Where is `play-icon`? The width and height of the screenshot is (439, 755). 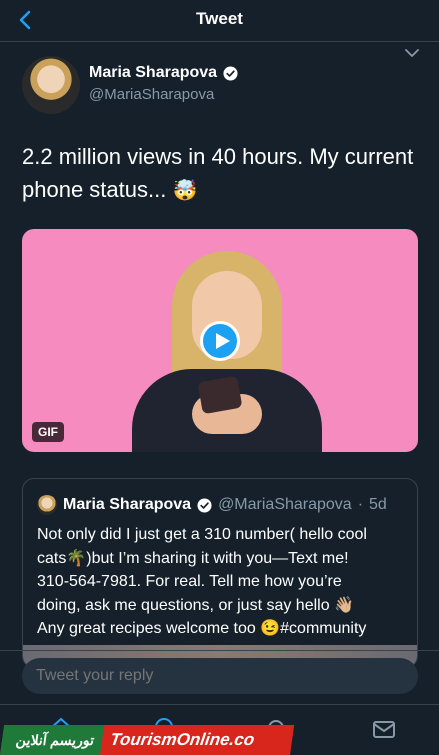
play-icon is located at coordinates (220, 341).